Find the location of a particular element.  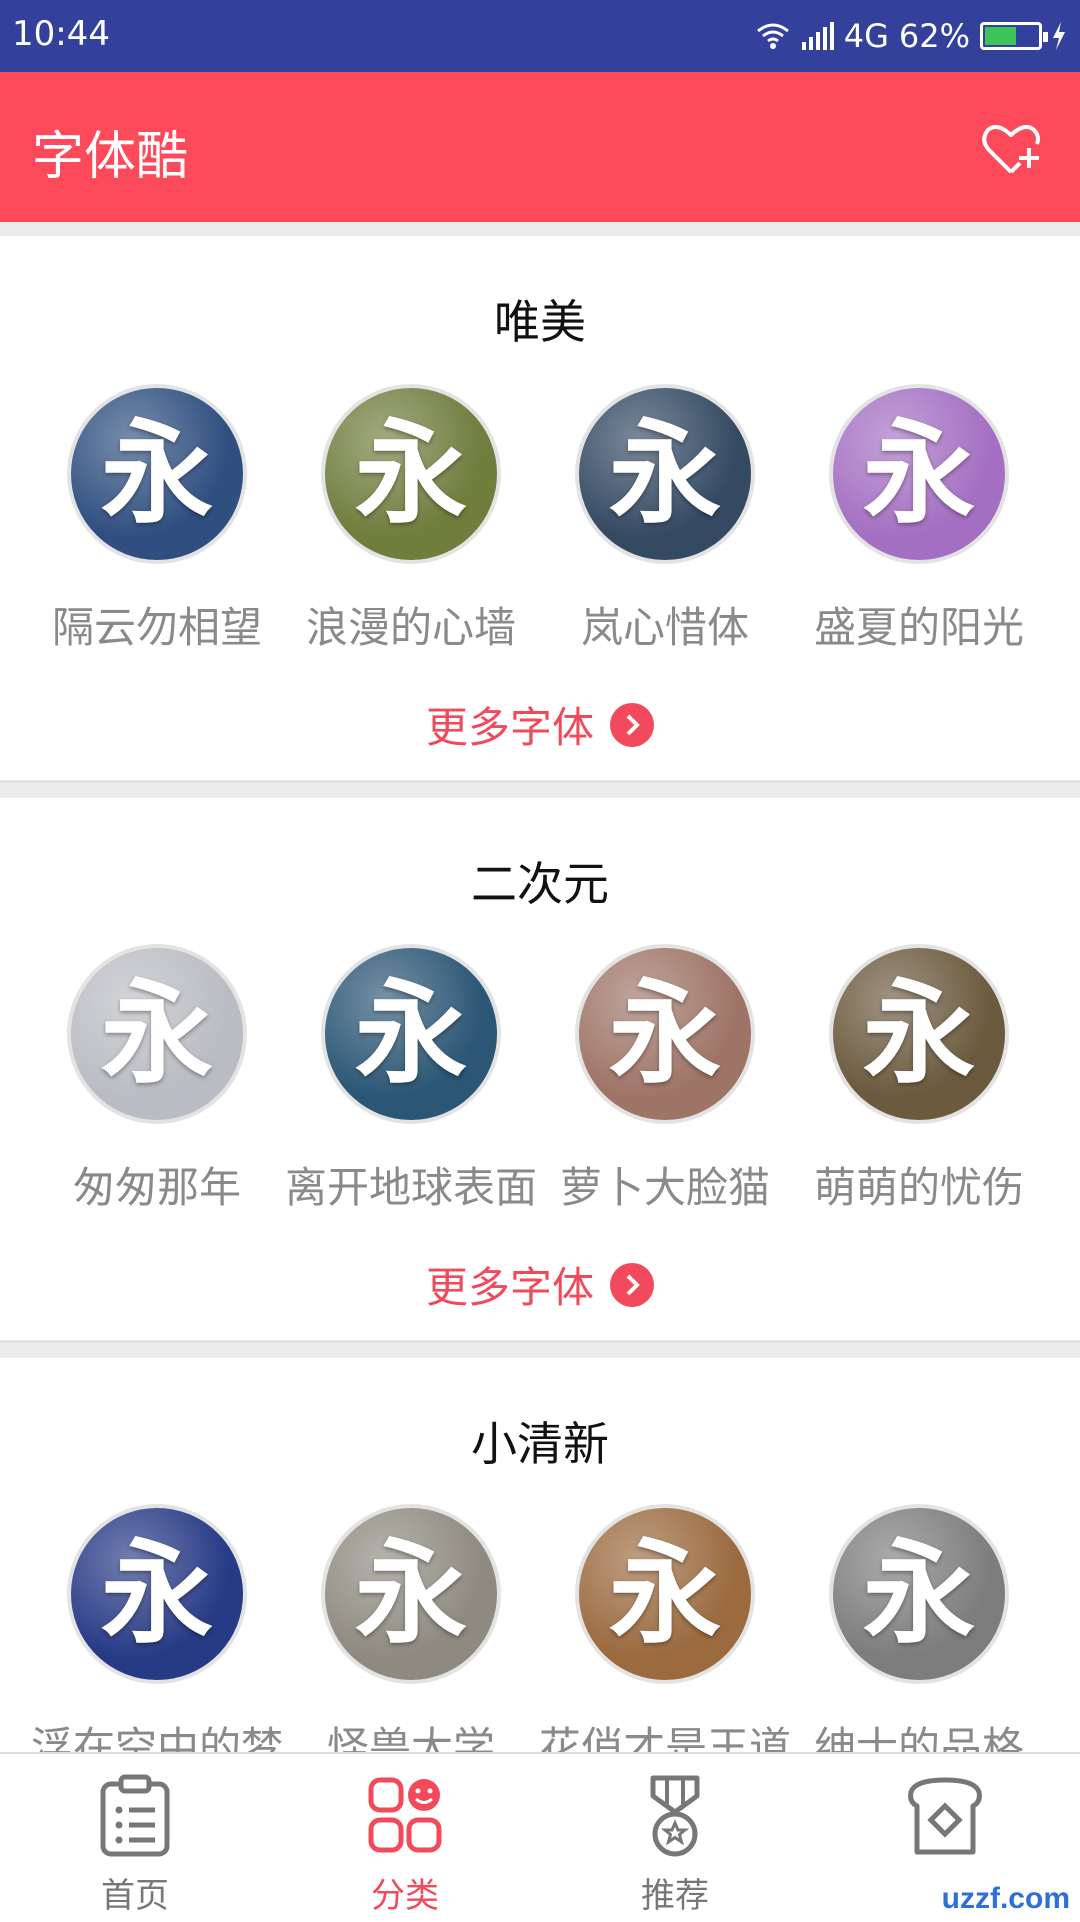

wifi-icon is located at coordinates (772, 36).